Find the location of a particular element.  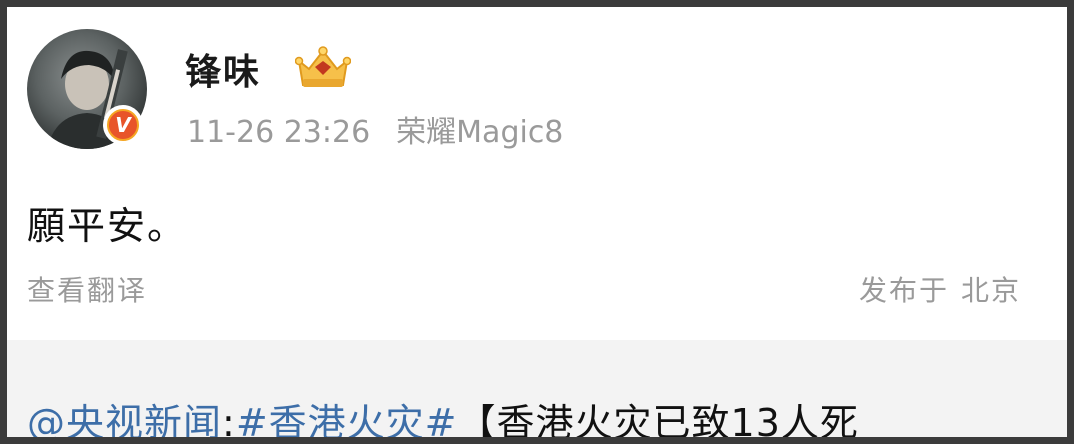

post-content: 願平安。 is located at coordinates (107, 226).